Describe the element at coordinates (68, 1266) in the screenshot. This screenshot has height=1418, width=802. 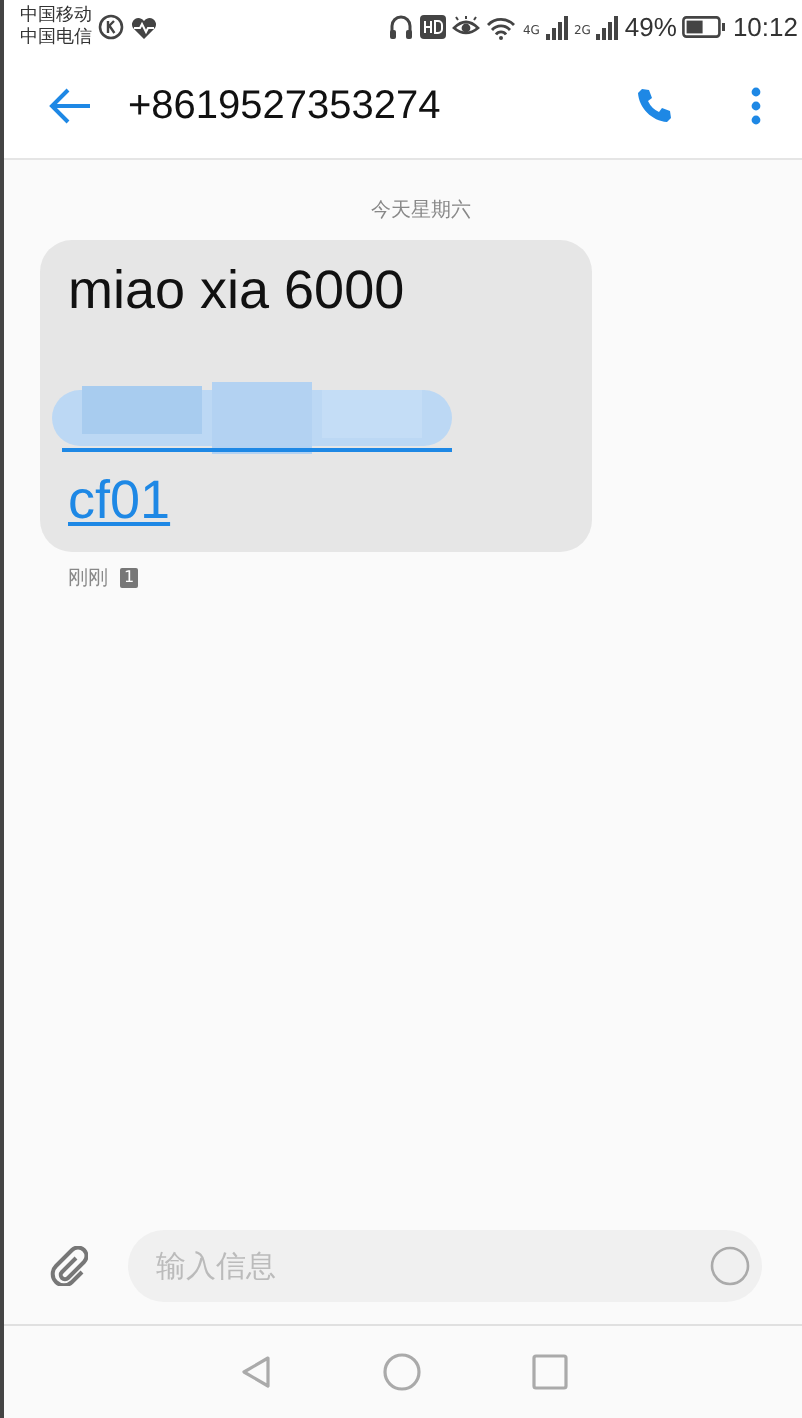
I see `paperclip-icon` at that location.